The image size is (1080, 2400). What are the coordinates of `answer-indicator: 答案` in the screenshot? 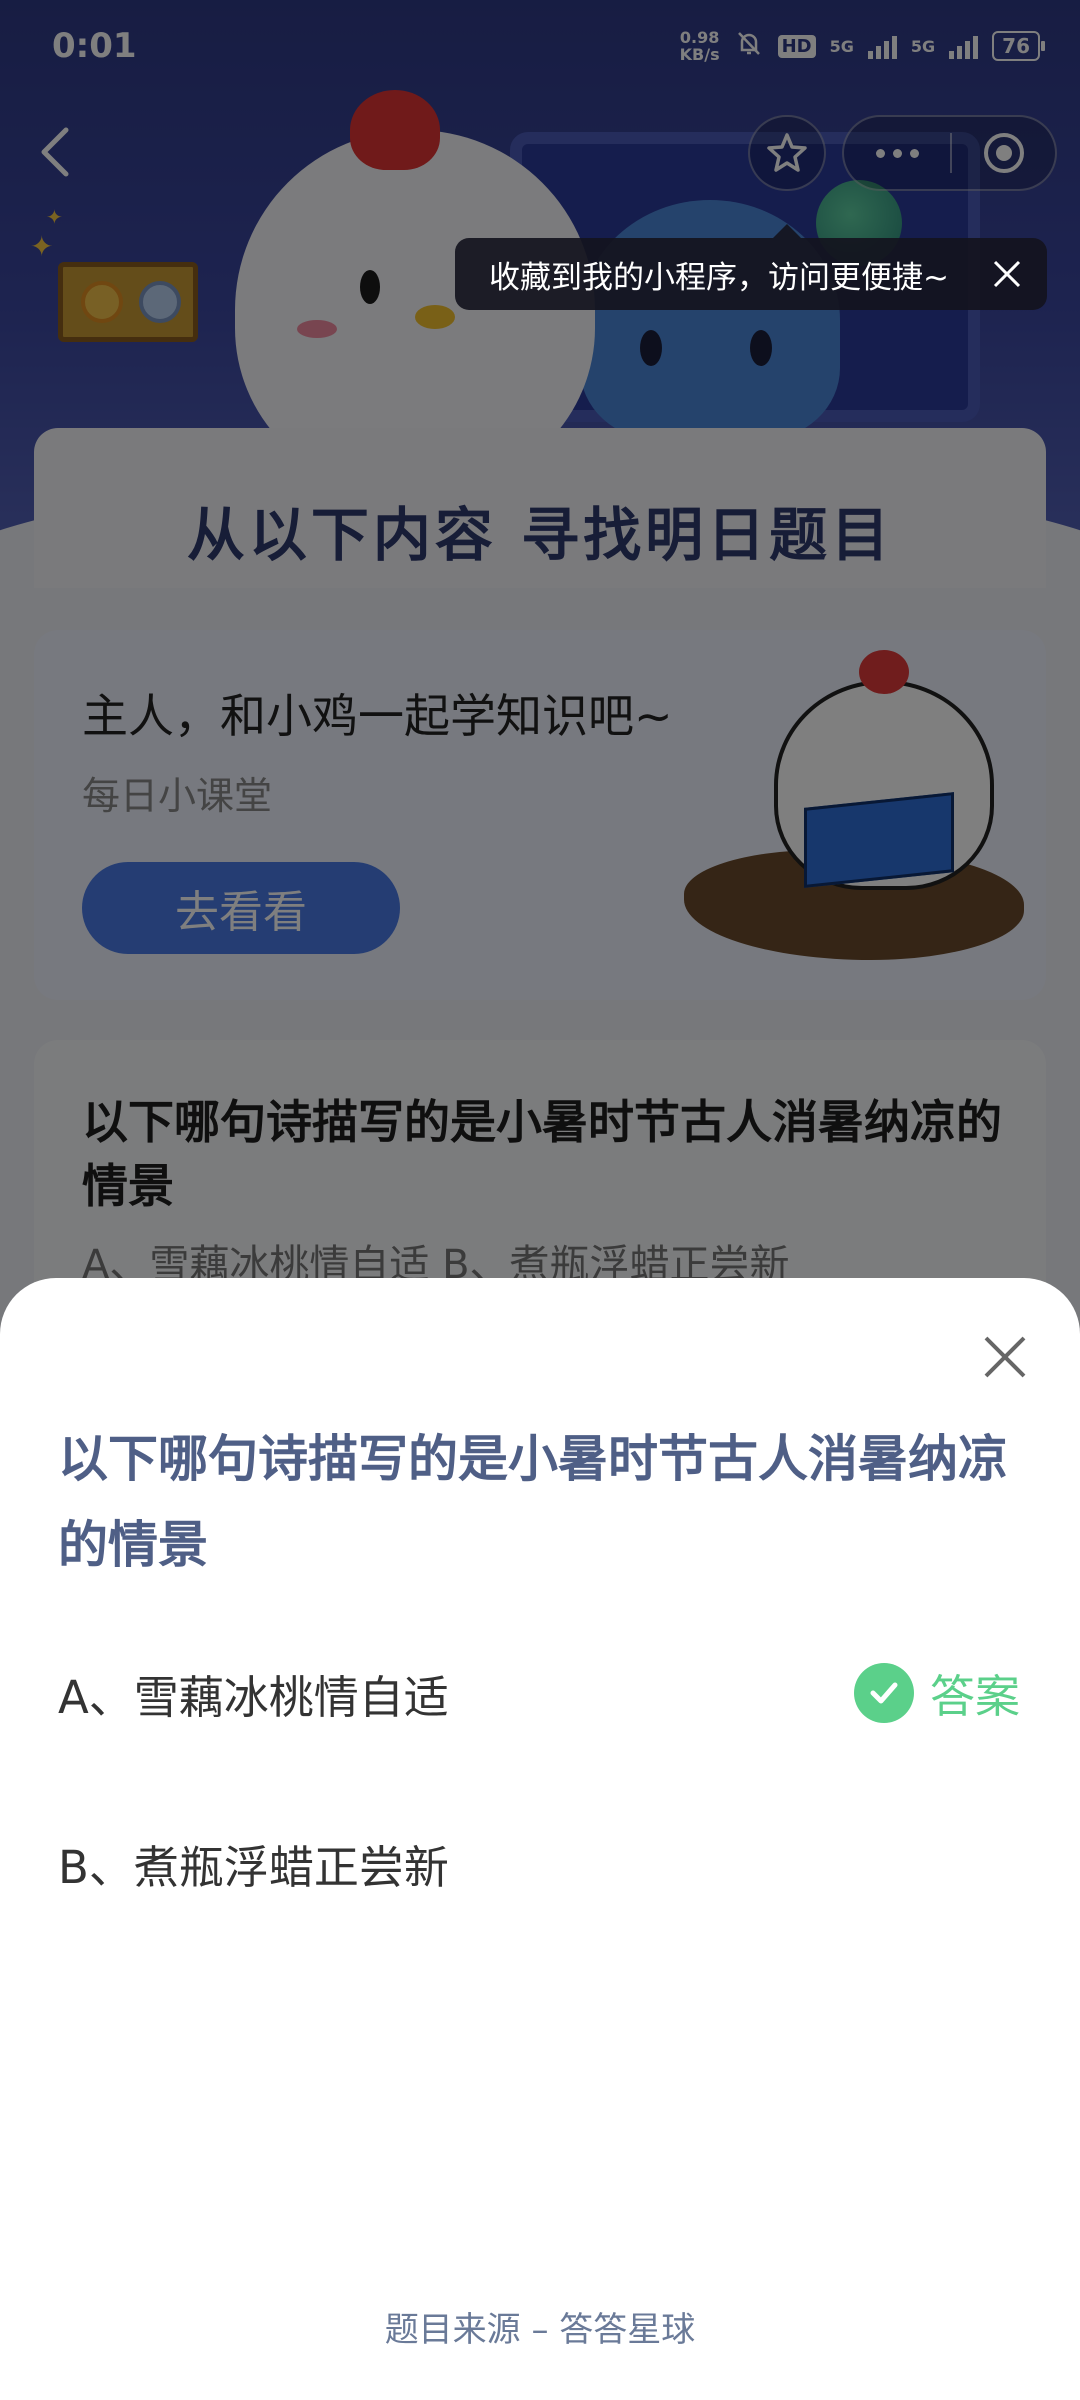 It's located at (936, 1692).